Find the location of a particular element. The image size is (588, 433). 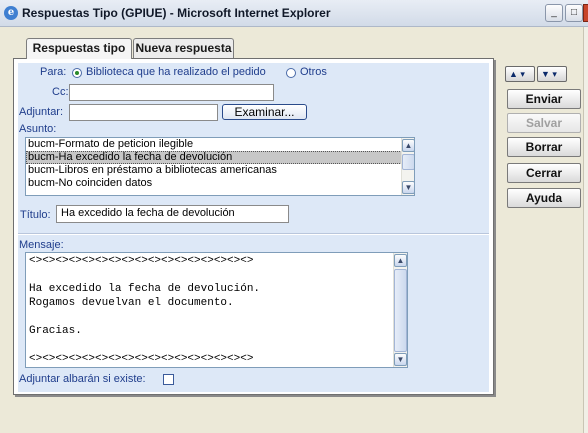

mensaje-line: Gracias. is located at coordinates (55, 331).